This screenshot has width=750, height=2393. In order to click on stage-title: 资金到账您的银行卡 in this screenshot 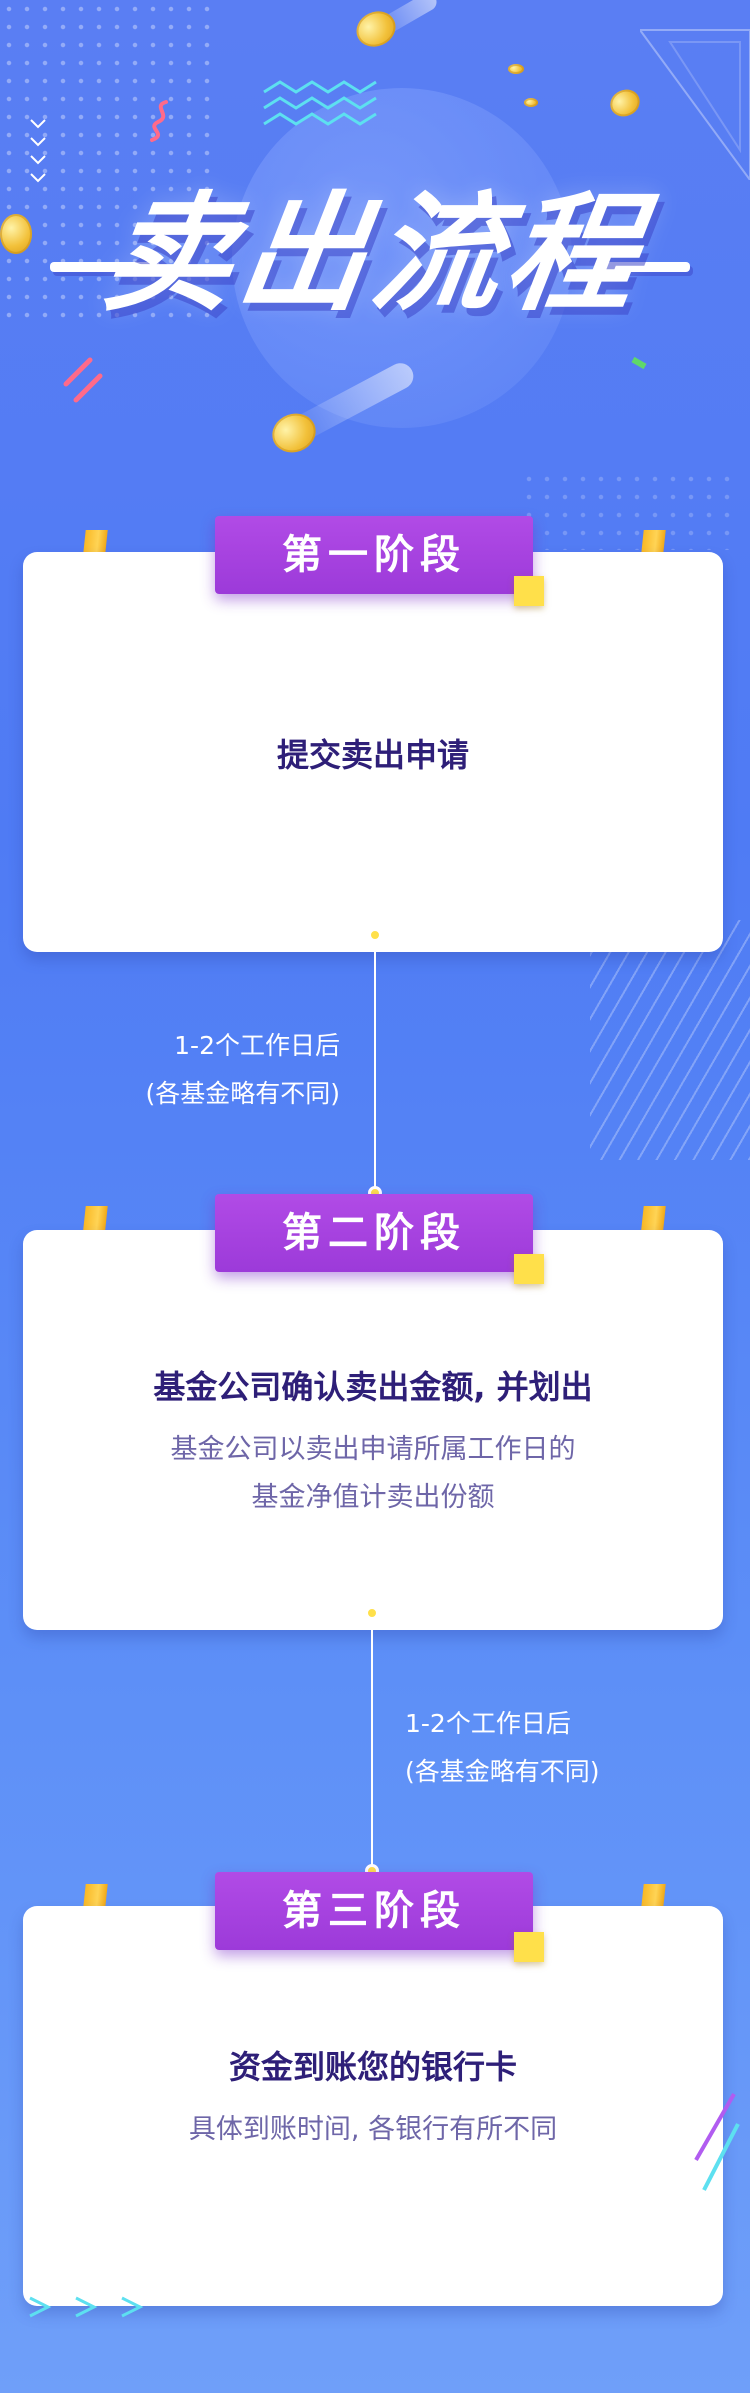, I will do `click(372, 2067)`.